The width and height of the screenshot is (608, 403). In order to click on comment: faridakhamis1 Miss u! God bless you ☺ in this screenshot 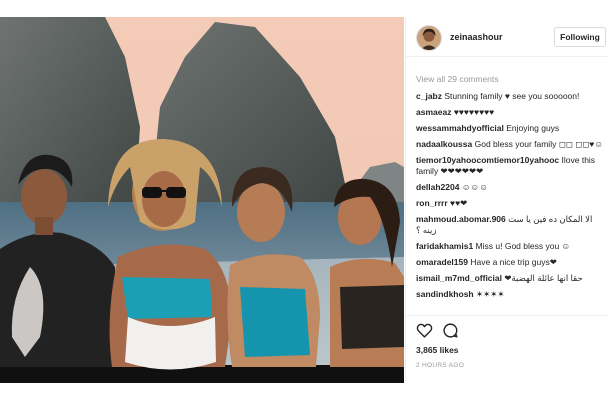, I will do `click(511, 246)`.